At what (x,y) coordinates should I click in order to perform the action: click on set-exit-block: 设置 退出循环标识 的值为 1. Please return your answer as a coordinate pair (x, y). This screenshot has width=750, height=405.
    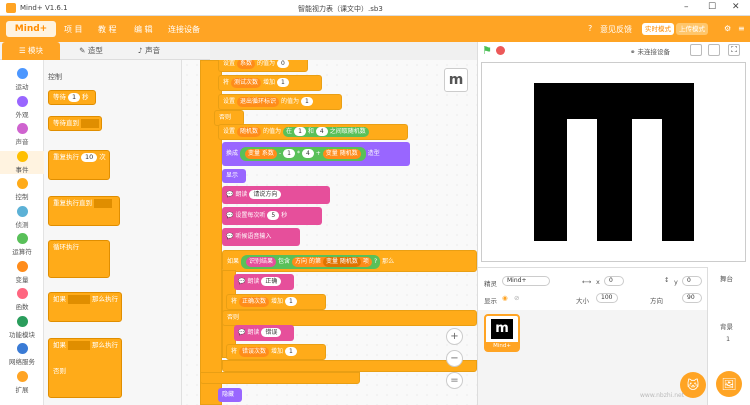
    Looking at the image, I should click on (280, 102).